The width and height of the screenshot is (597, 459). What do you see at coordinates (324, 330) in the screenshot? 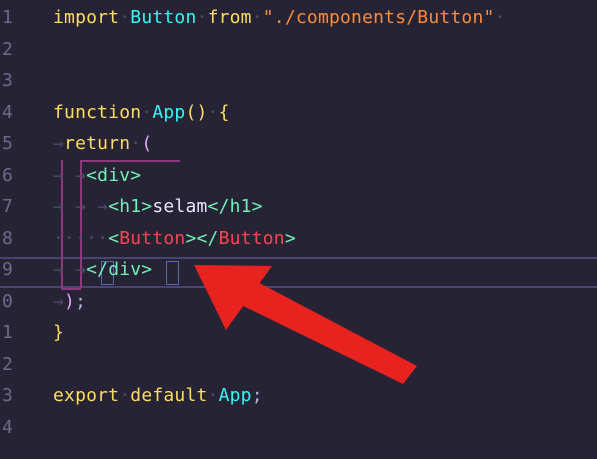
I see `arrow-shaft` at bounding box center [324, 330].